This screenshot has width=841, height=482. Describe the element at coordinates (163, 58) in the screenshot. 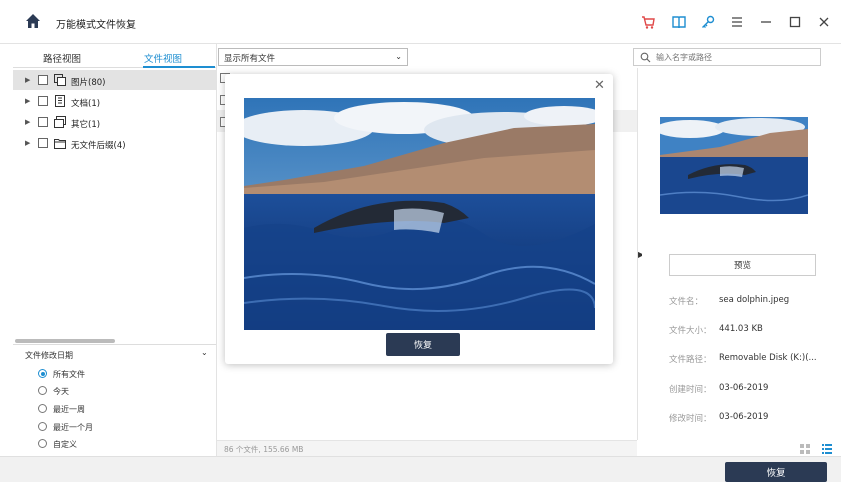

I see `tab-file-view: 文件视图` at that location.